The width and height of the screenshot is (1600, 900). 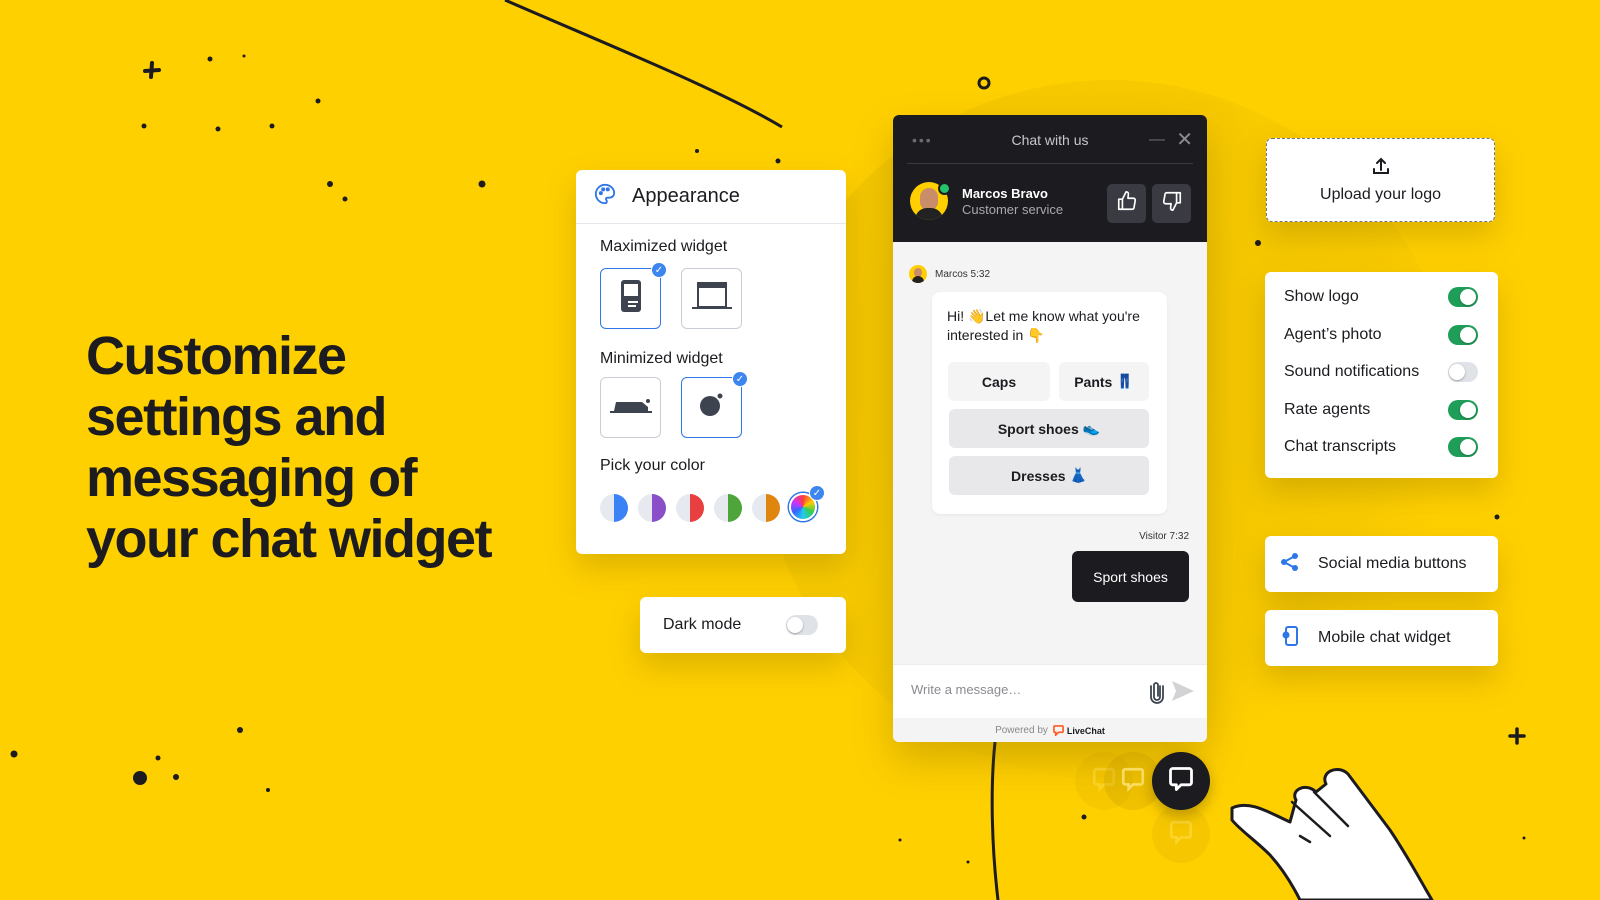 What do you see at coordinates (1164, 536) in the screenshot?
I see `visitor-message-timestamp: Visitor 7:32` at bounding box center [1164, 536].